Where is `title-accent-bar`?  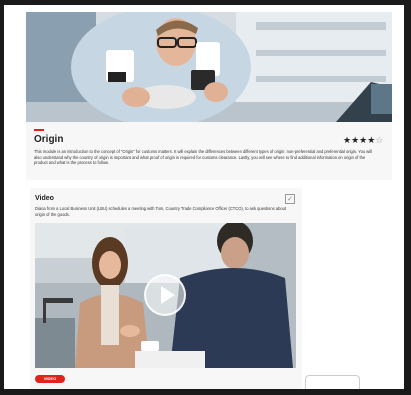 title-accent-bar is located at coordinates (39, 130).